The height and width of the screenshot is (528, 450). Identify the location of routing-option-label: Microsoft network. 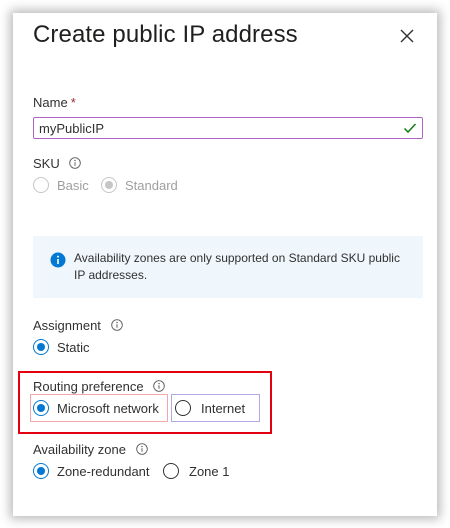
(108, 408).